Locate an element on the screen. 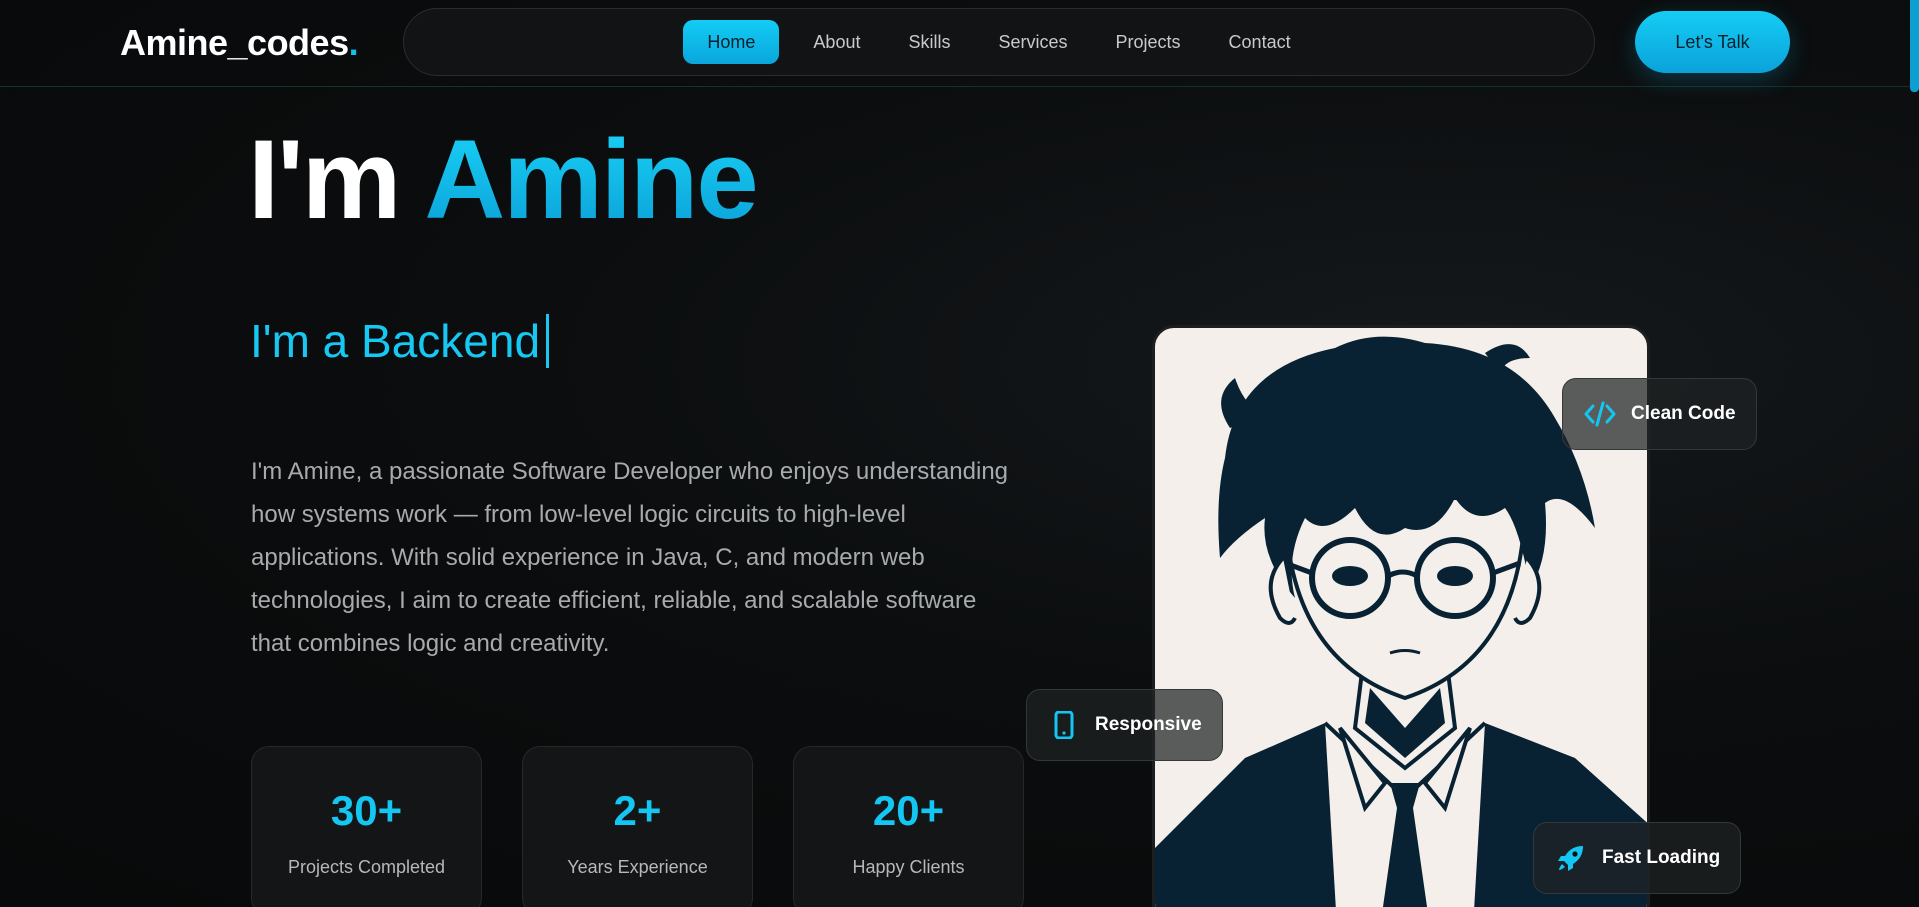  badge-label: Fast Loading is located at coordinates (1661, 857).